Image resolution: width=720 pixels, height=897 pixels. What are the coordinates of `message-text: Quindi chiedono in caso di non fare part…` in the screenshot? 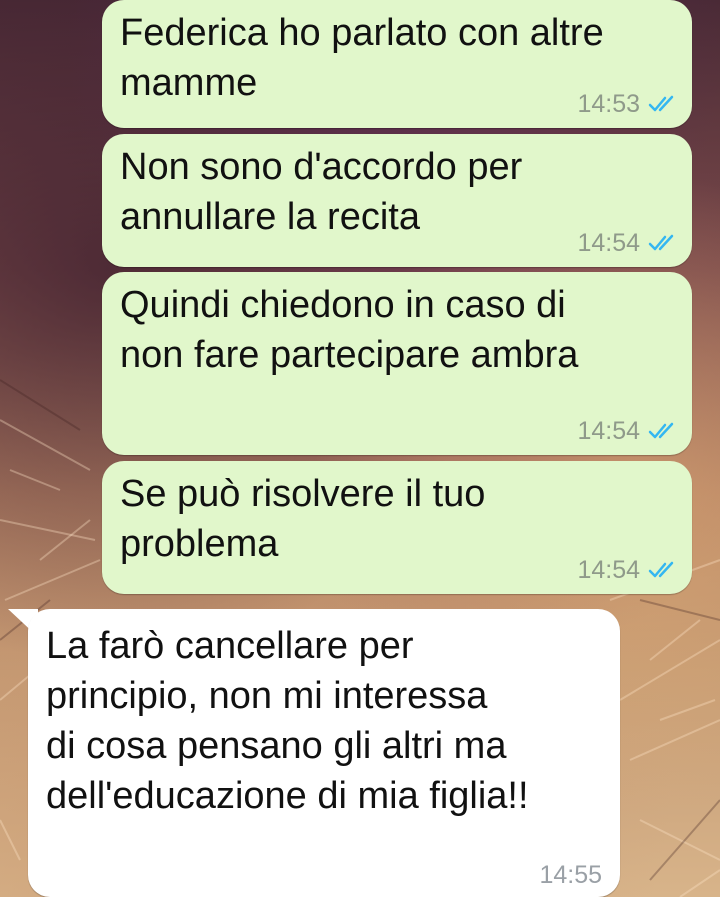 It's located at (349, 330).